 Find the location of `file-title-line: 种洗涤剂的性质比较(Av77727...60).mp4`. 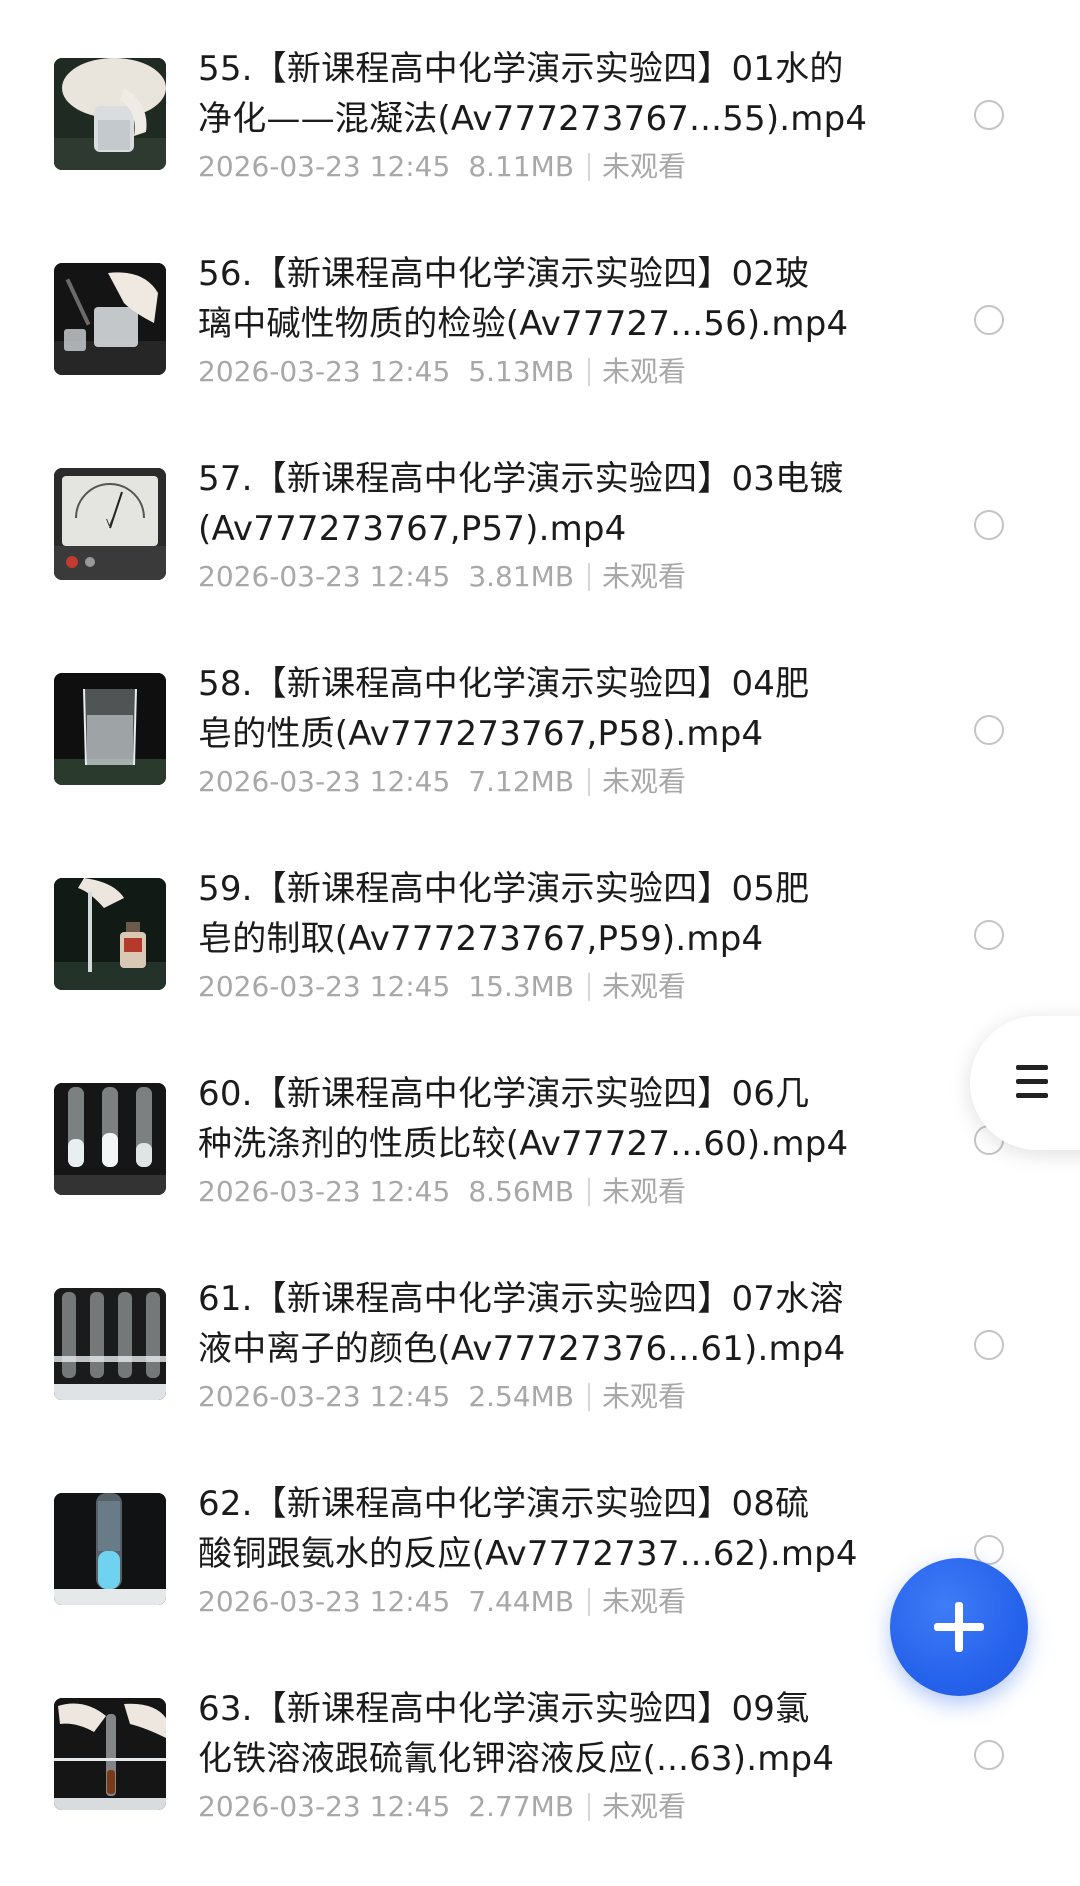

file-title-line: 种洗涤剂的性质比较(Av77727...60).mp4 is located at coordinates (523, 1144).